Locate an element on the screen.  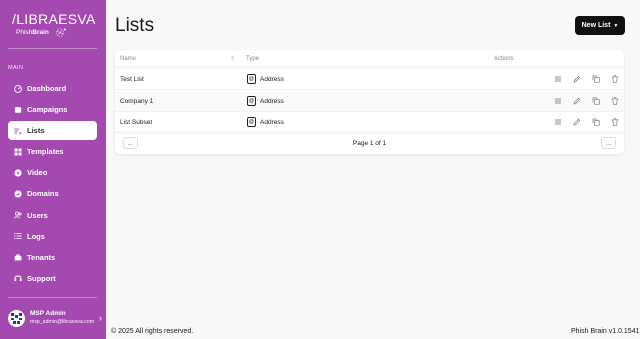
logs-icon is located at coordinates (18, 236).